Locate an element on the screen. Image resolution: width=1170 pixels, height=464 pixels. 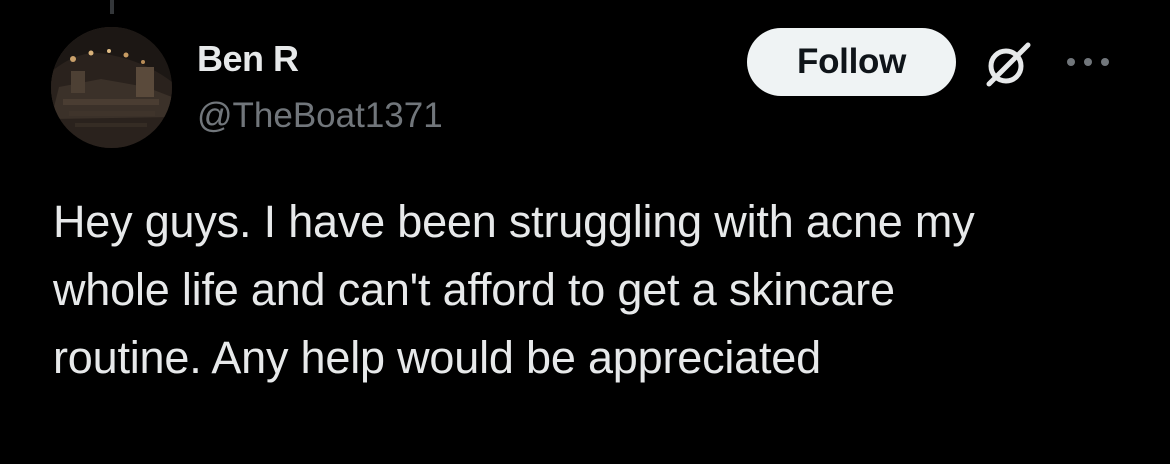
author-display-name: Ben R is located at coordinates (248, 59).